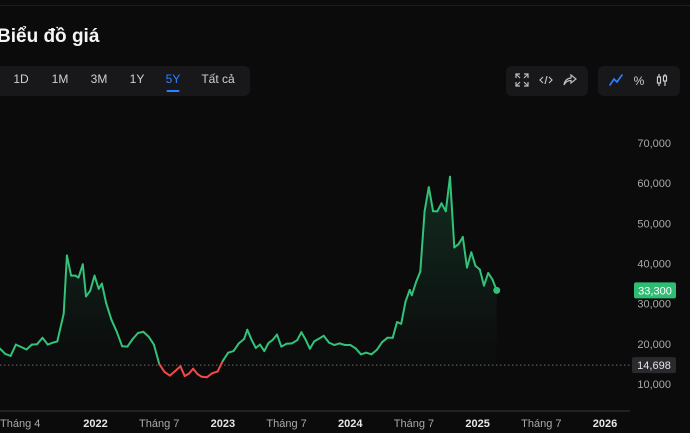  Describe the element at coordinates (654, 385) in the screenshot. I see `y-tick-label: 10,000` at that location.